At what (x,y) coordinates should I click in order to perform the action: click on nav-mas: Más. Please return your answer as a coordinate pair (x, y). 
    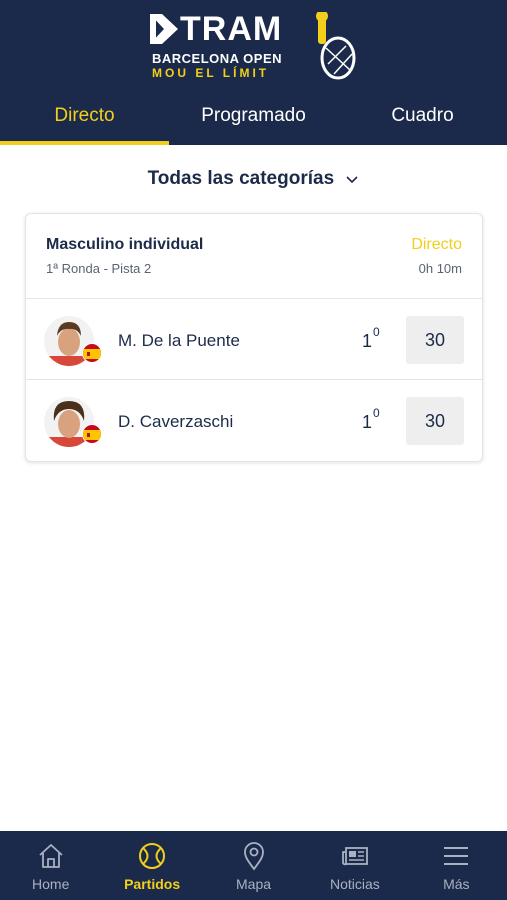
    Looking at the image, I should click on (456, 865).